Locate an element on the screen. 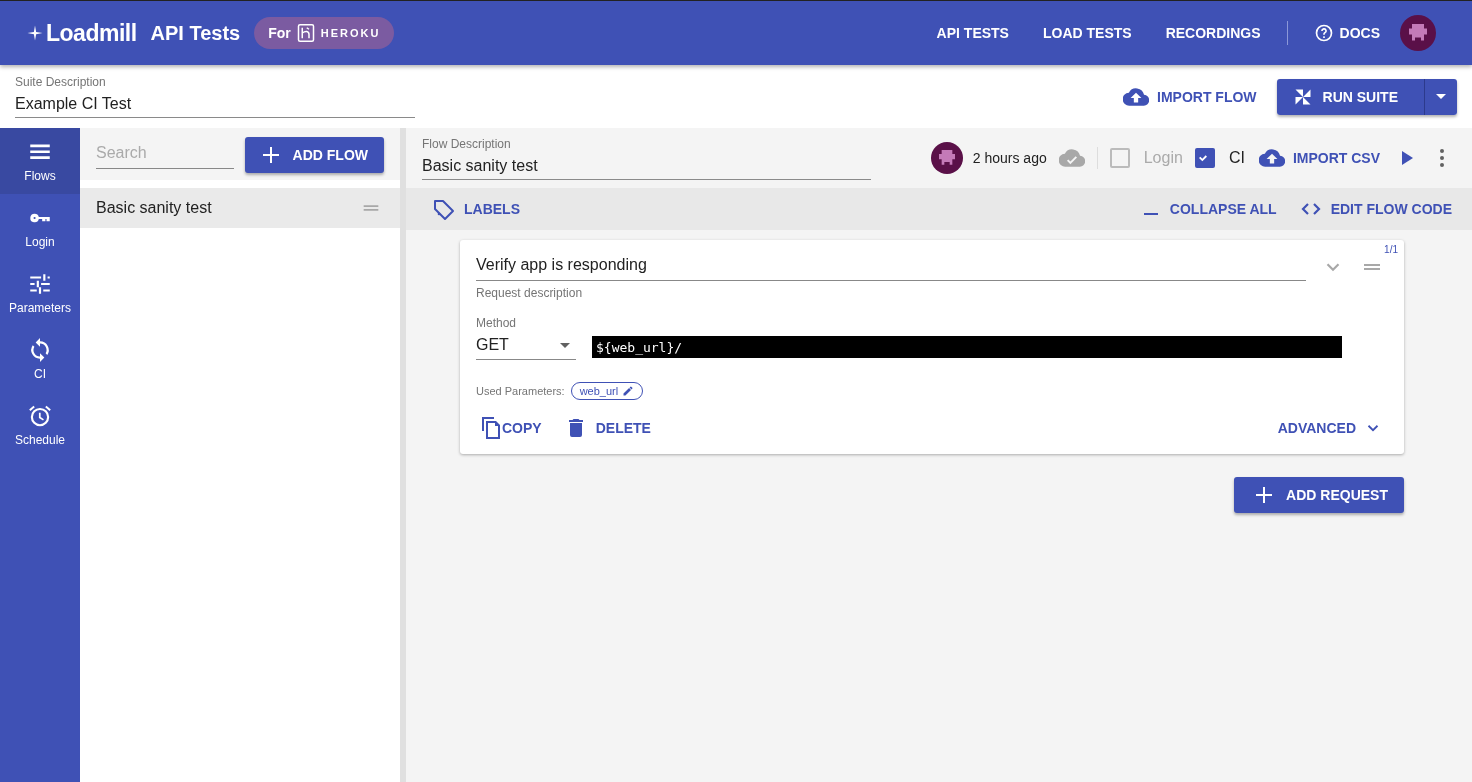 The width and height of the screenshot is (1472, 782). sidebar-item: Login is located at coordinates (40, 227).